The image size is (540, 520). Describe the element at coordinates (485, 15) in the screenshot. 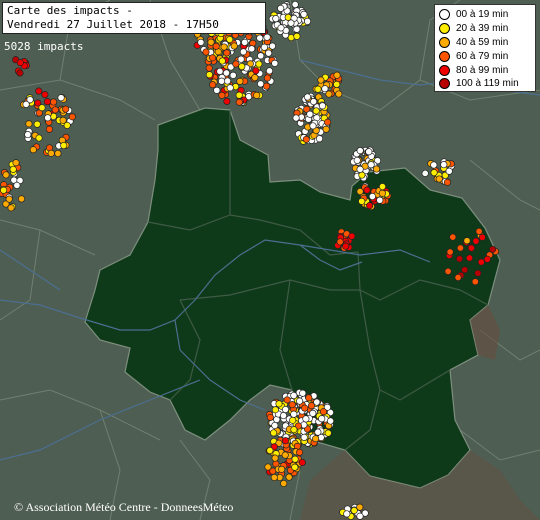

I see `legend-item: 00 à 19 min` at that location.